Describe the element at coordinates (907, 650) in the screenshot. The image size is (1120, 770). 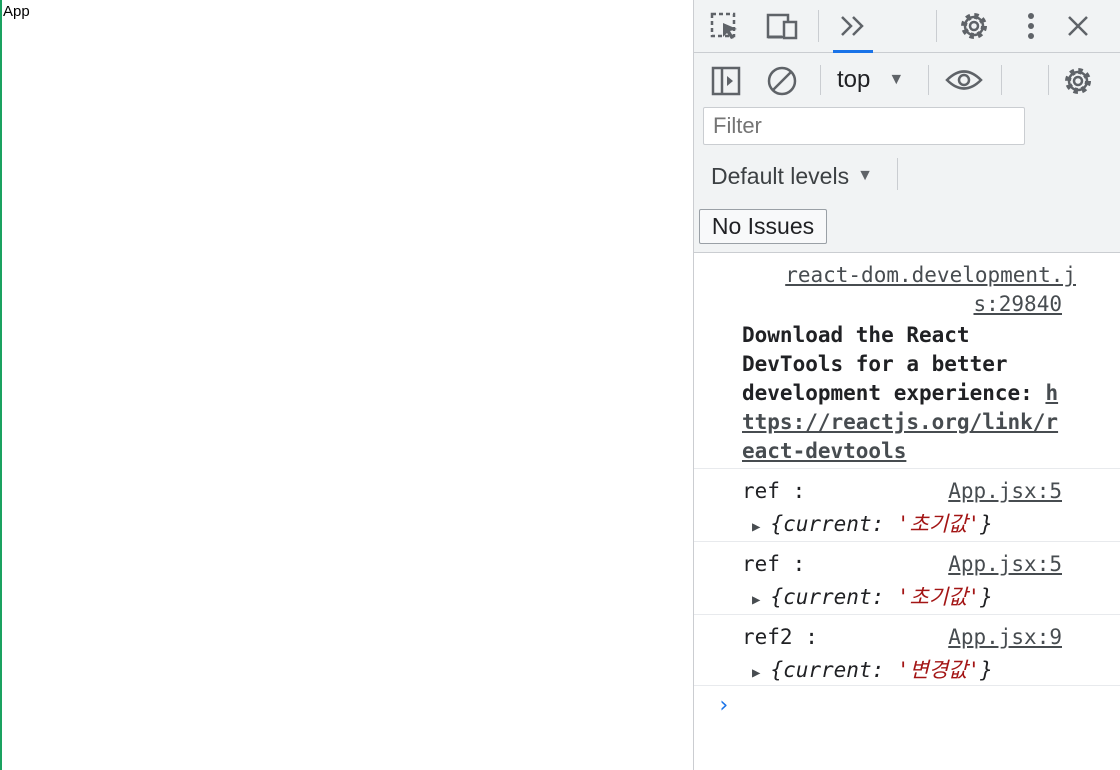
I see `console-message: ref2 : App.jsx:9 ▶ {current: '변경값'}` at that location.